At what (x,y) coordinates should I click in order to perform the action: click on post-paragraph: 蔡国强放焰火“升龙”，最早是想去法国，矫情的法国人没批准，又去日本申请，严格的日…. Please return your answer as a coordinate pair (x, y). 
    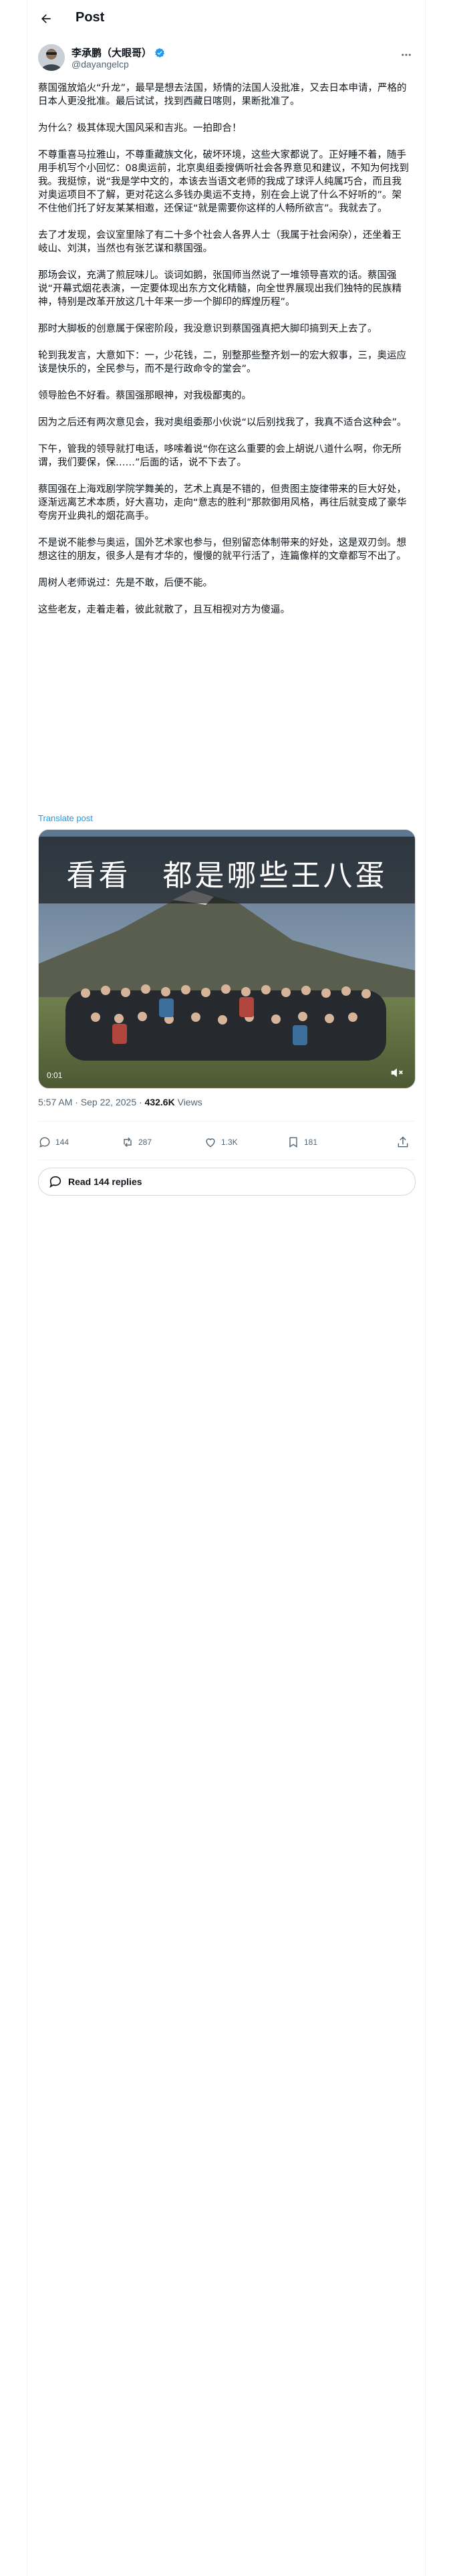
    Looking at the image, I should click on (222, 95).